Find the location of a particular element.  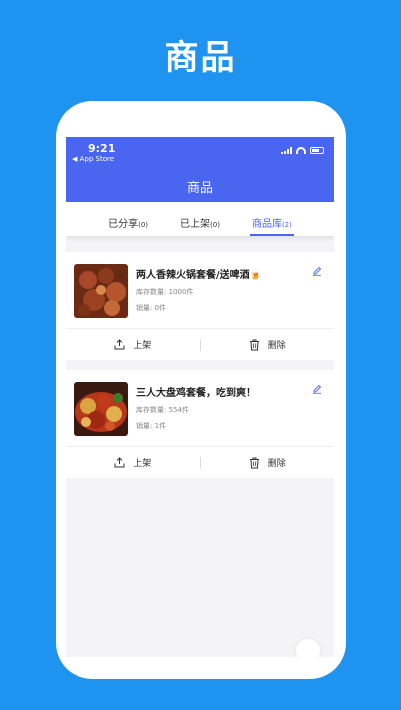

product-stock: 库存数量: 1000件 is located at coordinates (231, 292).